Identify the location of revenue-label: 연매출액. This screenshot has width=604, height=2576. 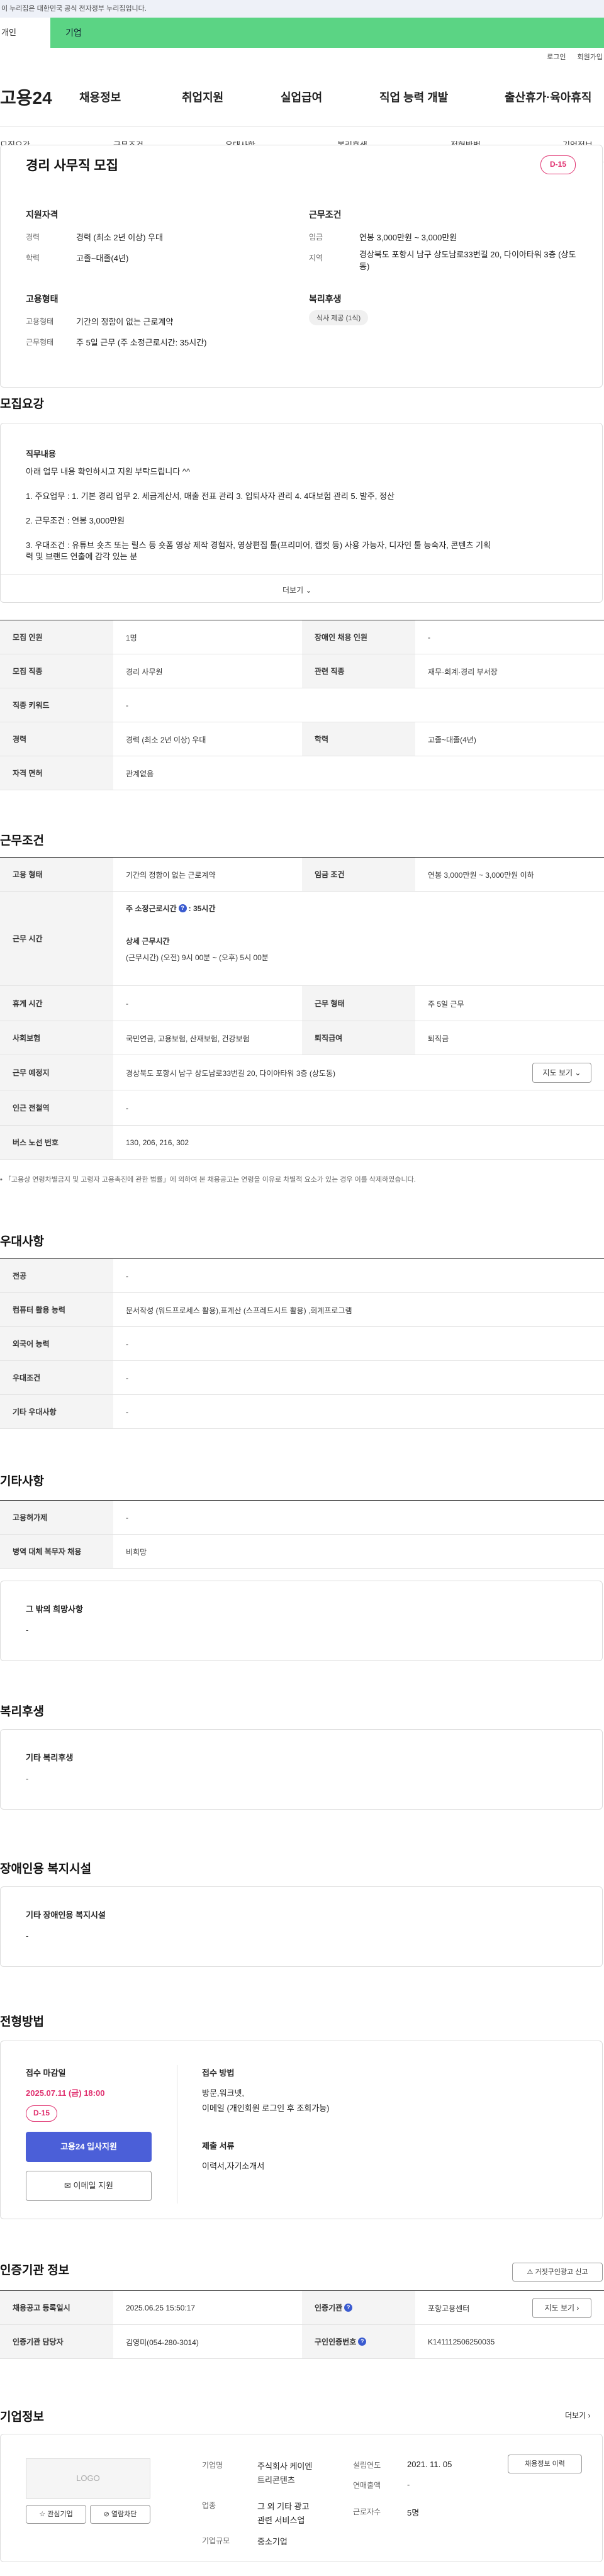
(367, 2485).